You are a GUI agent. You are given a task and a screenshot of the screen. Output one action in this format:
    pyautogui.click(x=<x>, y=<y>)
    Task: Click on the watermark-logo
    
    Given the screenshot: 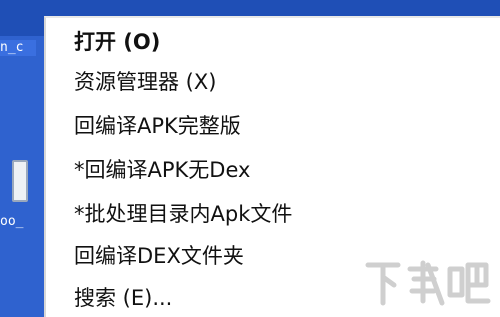 What is the action you would take?
    pyautogui.click(x=428, y=283)
    